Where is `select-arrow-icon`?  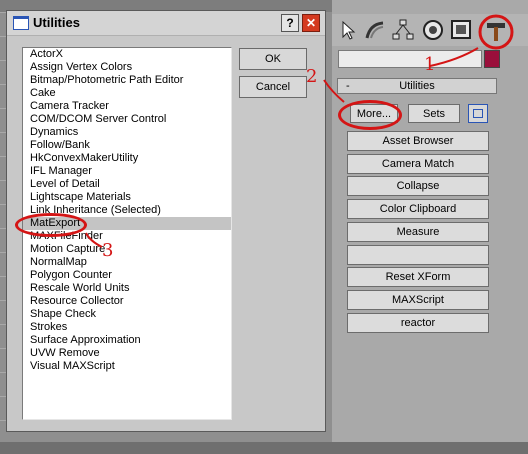
select-arrow-icon is located at coordinates (349, 30).